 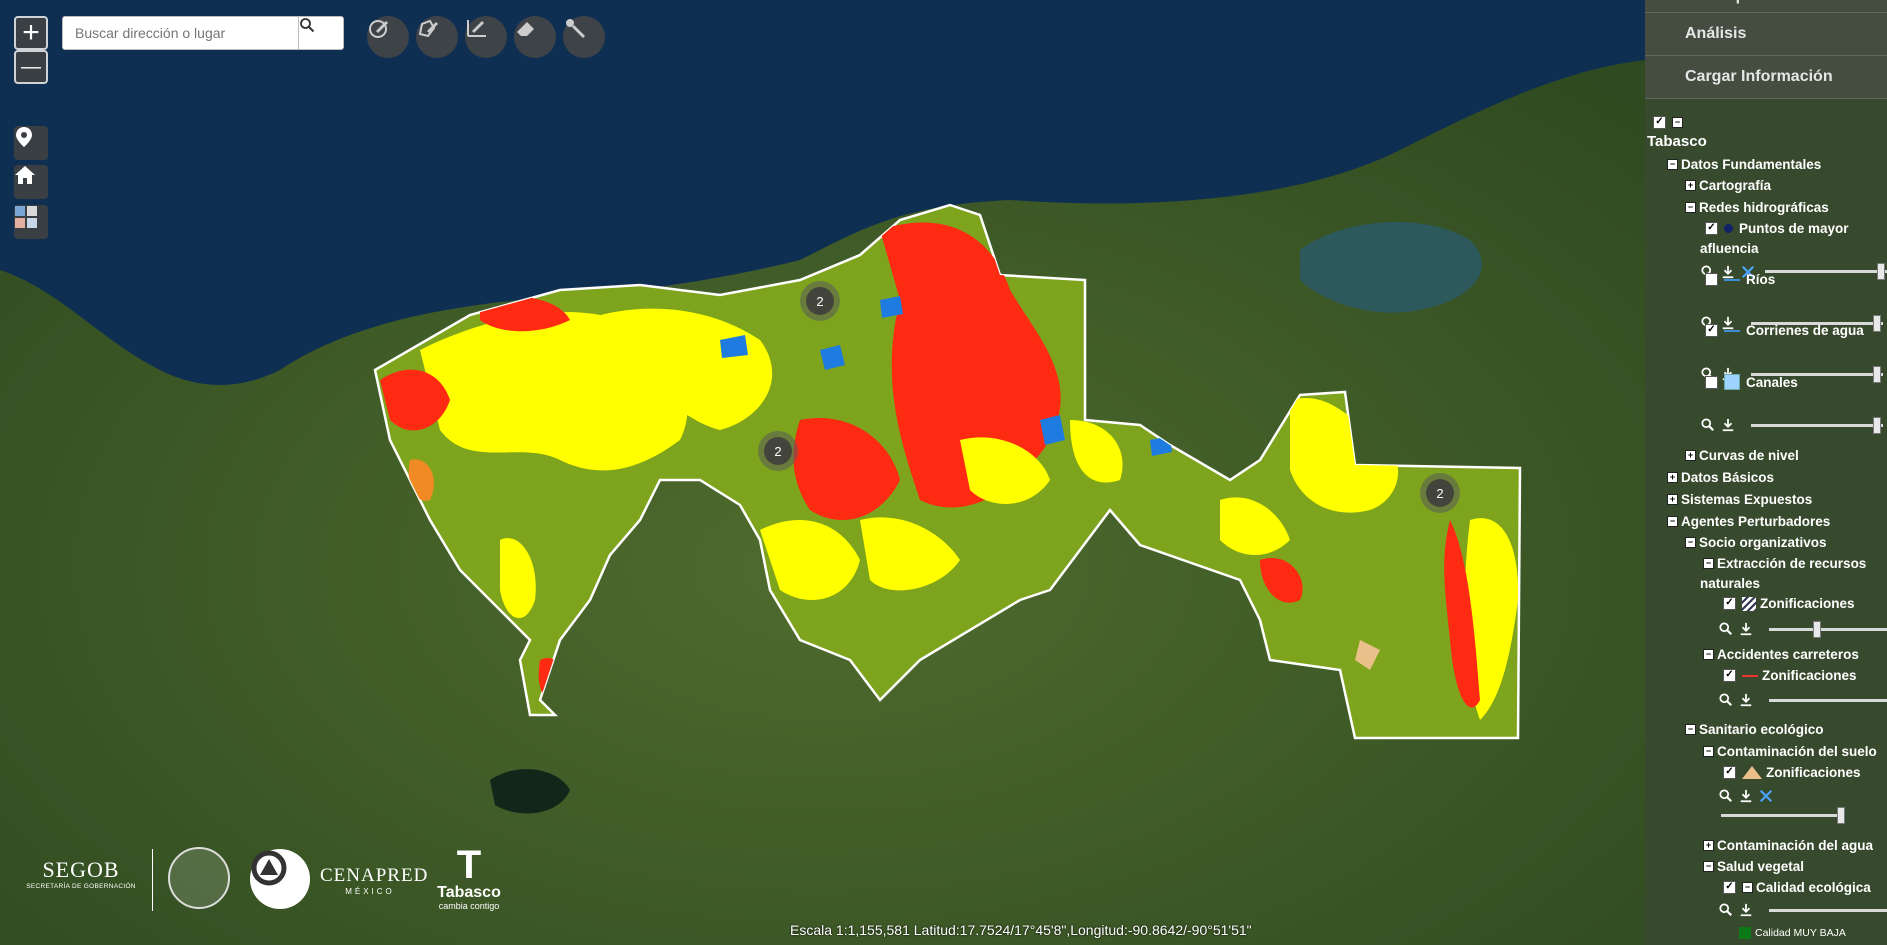 I want to click on mexico-seal-logo, so click(x=199, y=878).